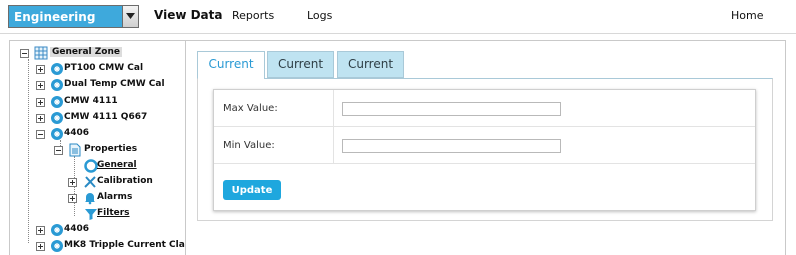 This screenshot has height=255, width=796. I want to click on tree-node-4406: 4406, so click(108, 134).